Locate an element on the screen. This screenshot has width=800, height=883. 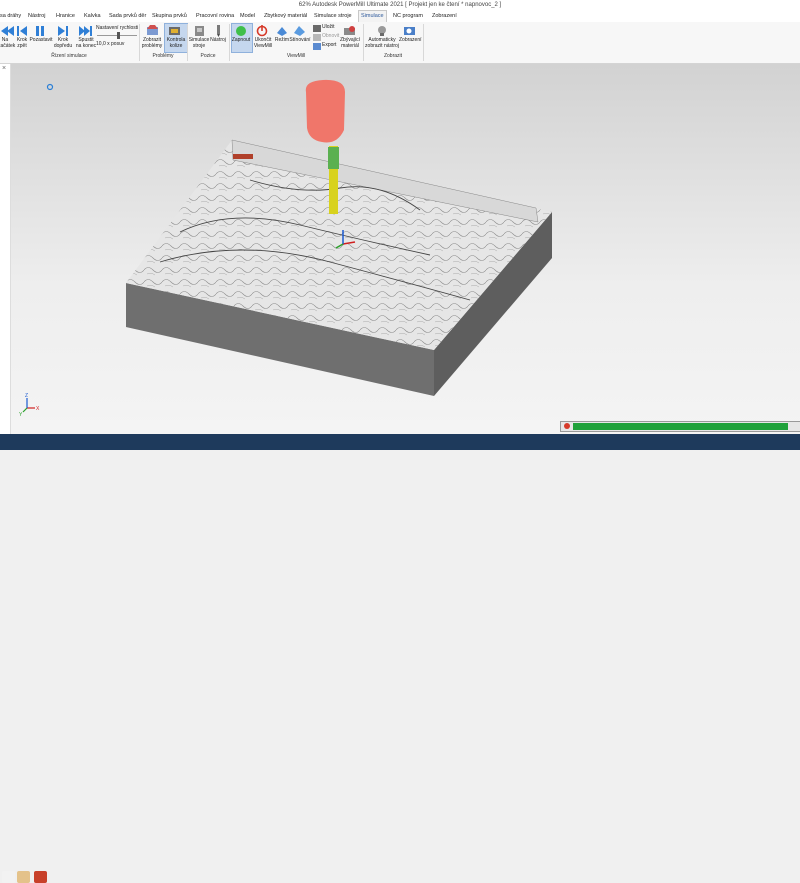
krok-dopredu-button: Krok dopředu is located at coordinates (63, 43).